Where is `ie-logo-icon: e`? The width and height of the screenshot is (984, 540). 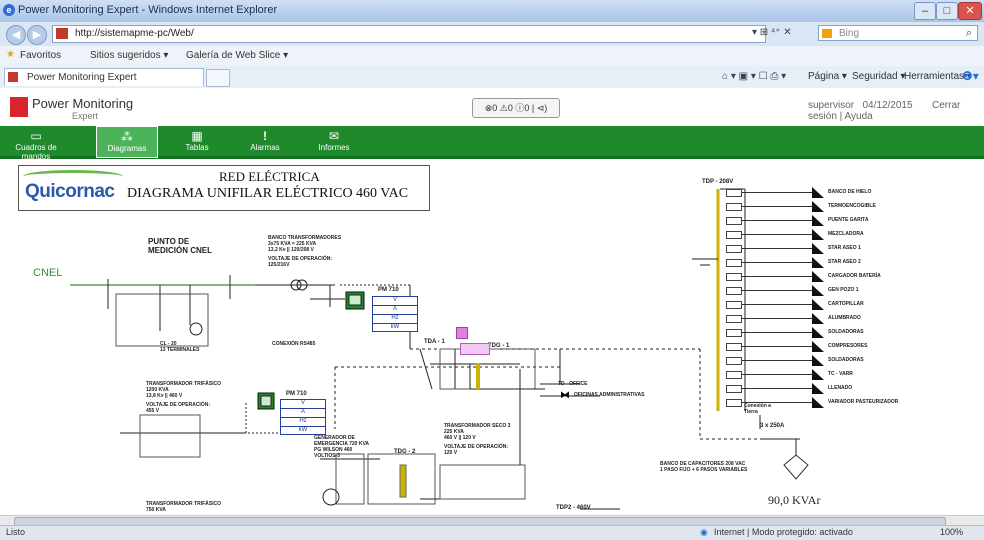 ie-logo-icon: e is located at coordinates (9, 10).